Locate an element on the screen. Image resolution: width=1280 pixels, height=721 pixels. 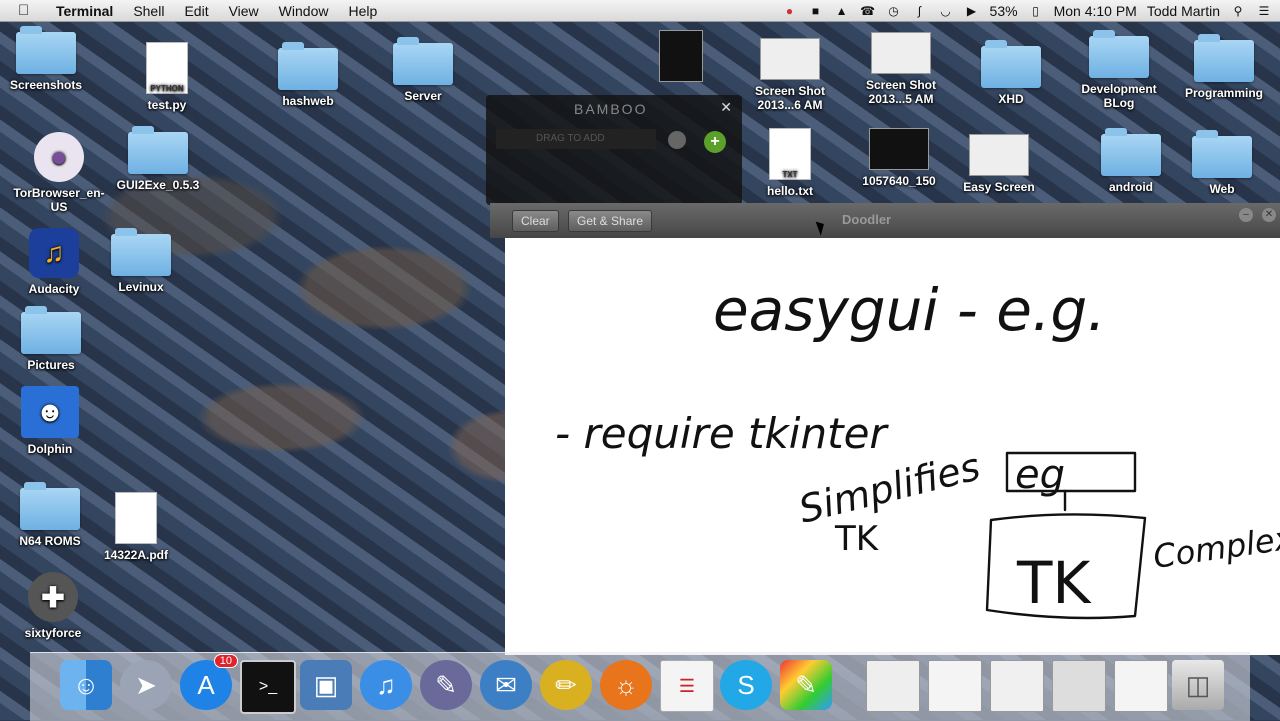
desktop-icon-14322a-pdf: 14322A.pdf is located at coordinates (136, 527).